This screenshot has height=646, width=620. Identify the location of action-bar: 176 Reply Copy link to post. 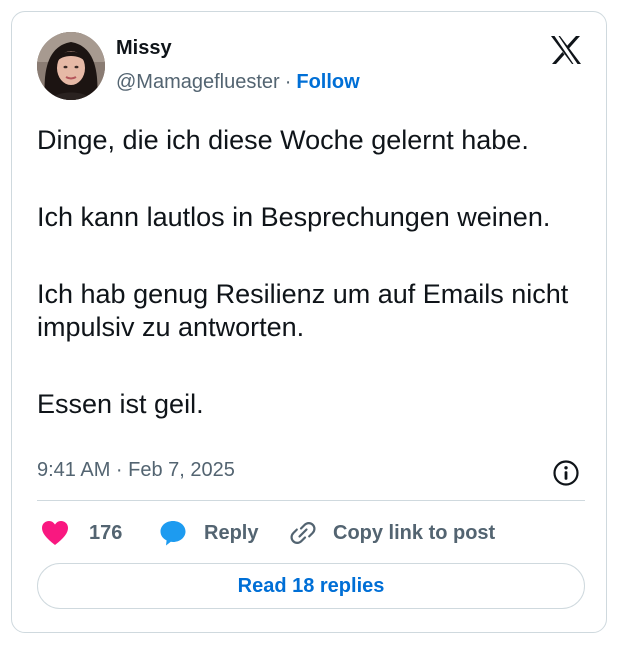
(311, 533).